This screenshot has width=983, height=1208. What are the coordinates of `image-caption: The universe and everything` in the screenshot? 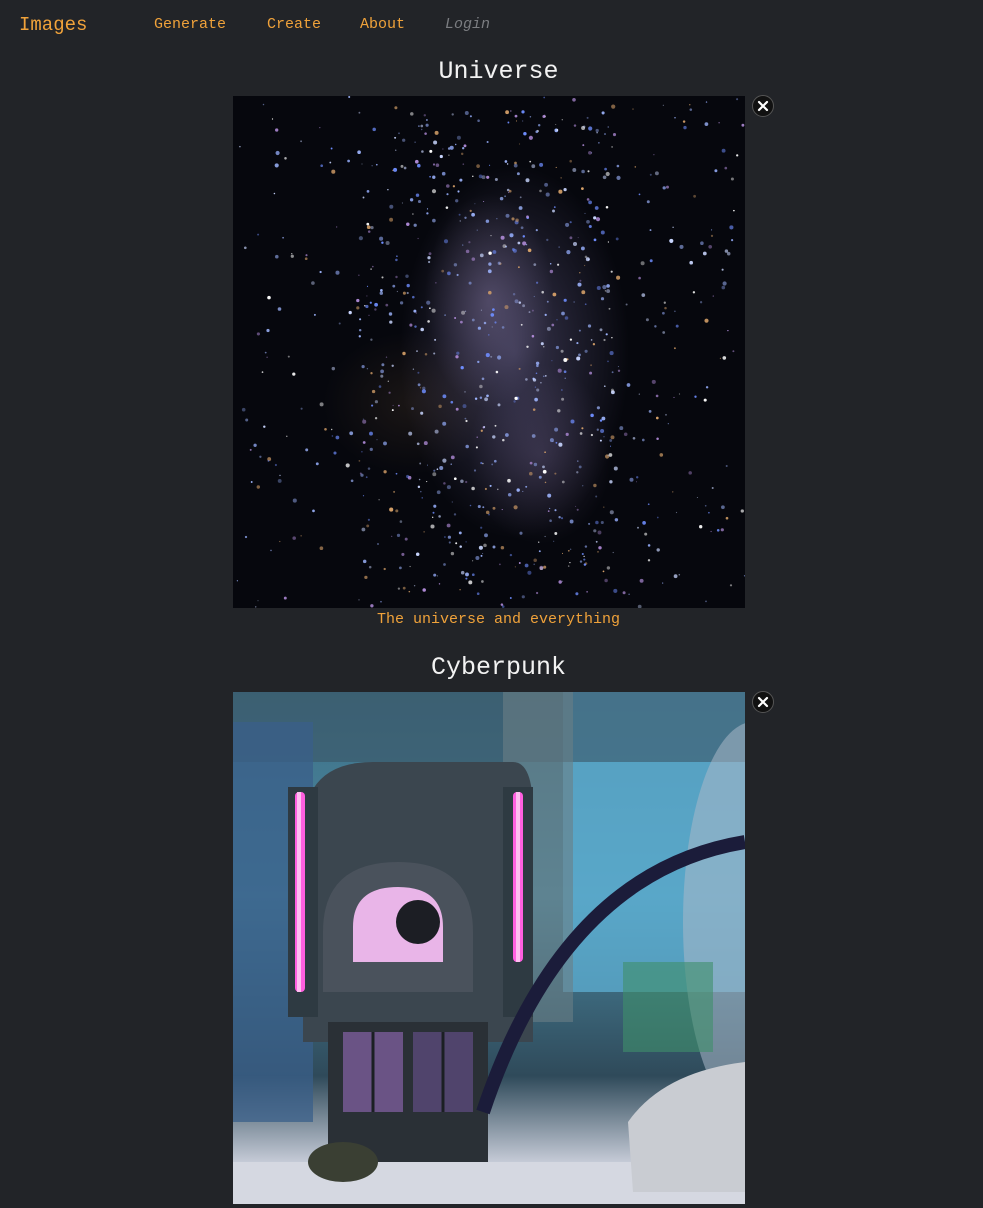 It's located at (498, 619).